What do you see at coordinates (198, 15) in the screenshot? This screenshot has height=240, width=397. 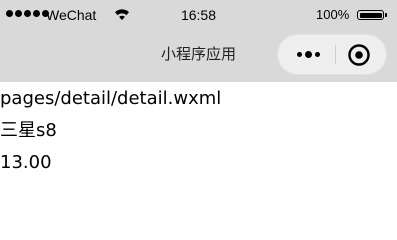 I see `status-bar: WeChat 16:58 100%` at bounding box center [198, 15].